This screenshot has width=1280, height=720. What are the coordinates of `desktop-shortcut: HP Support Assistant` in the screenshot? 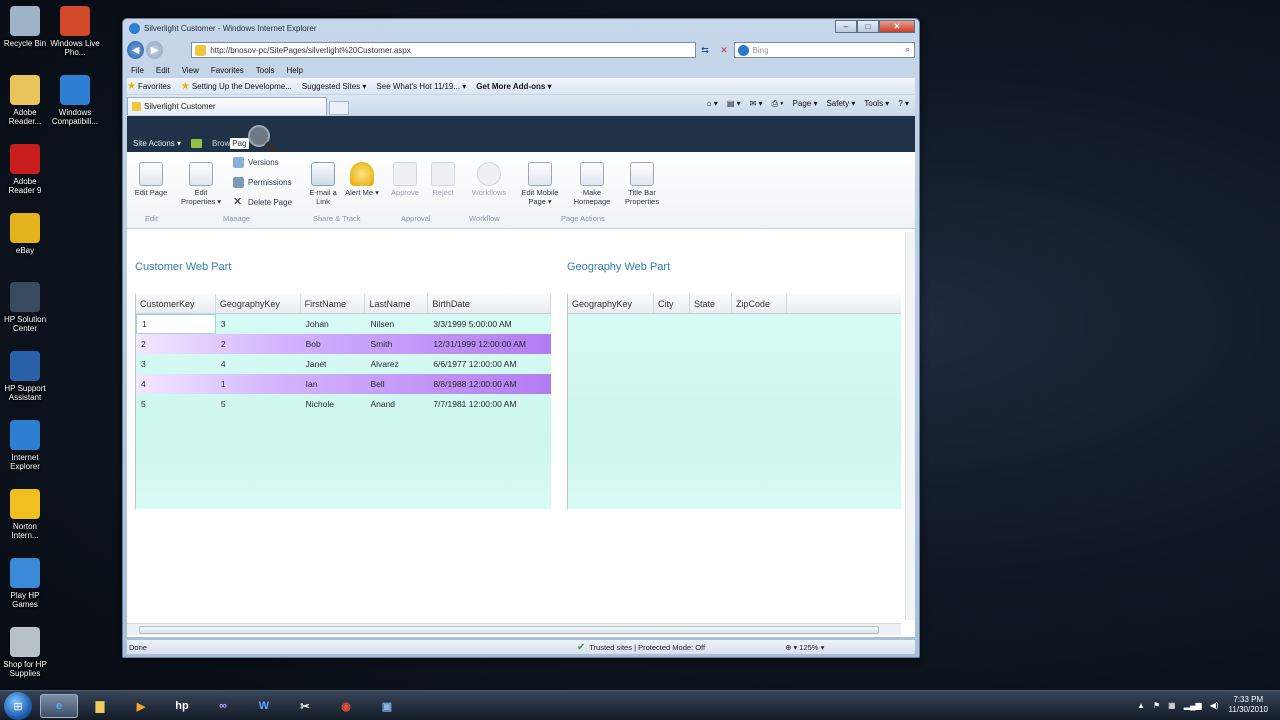 It's located at (25, 383).